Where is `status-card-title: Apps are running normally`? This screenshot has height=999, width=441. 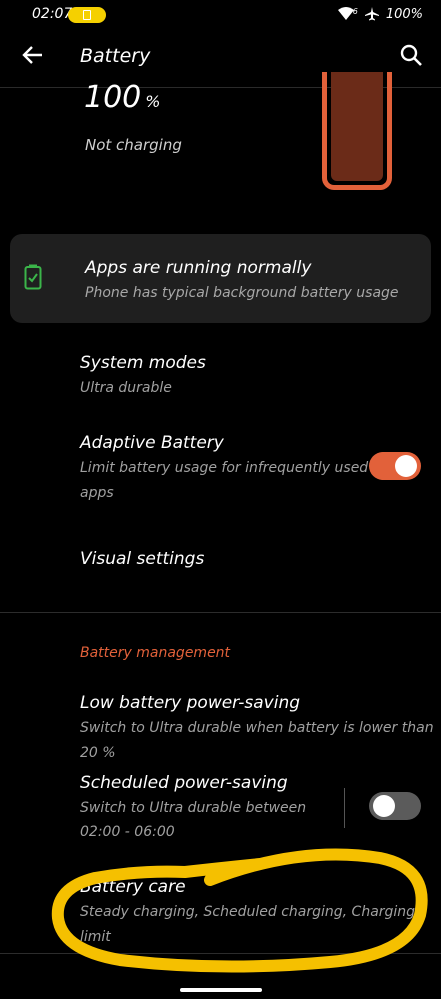 status-card-title: Apps are running normally is located at coordinates (198, 268).